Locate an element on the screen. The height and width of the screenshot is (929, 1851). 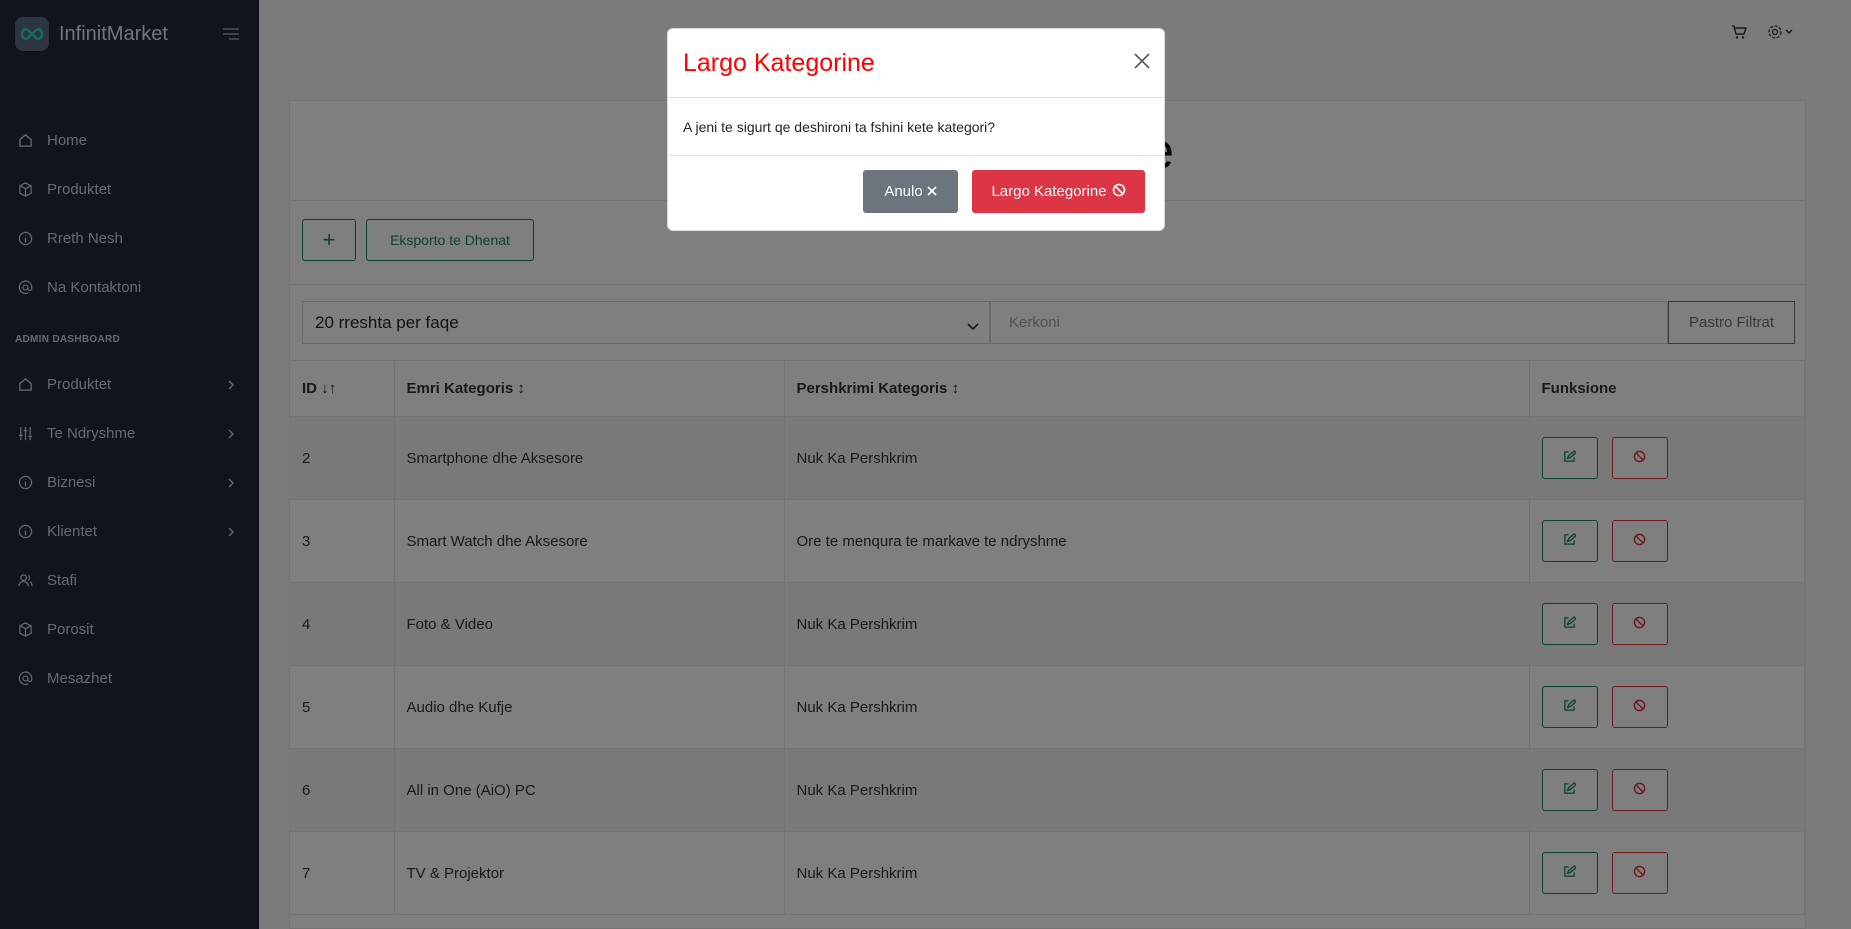
ban-icon is located at coordinates (1119, 192).